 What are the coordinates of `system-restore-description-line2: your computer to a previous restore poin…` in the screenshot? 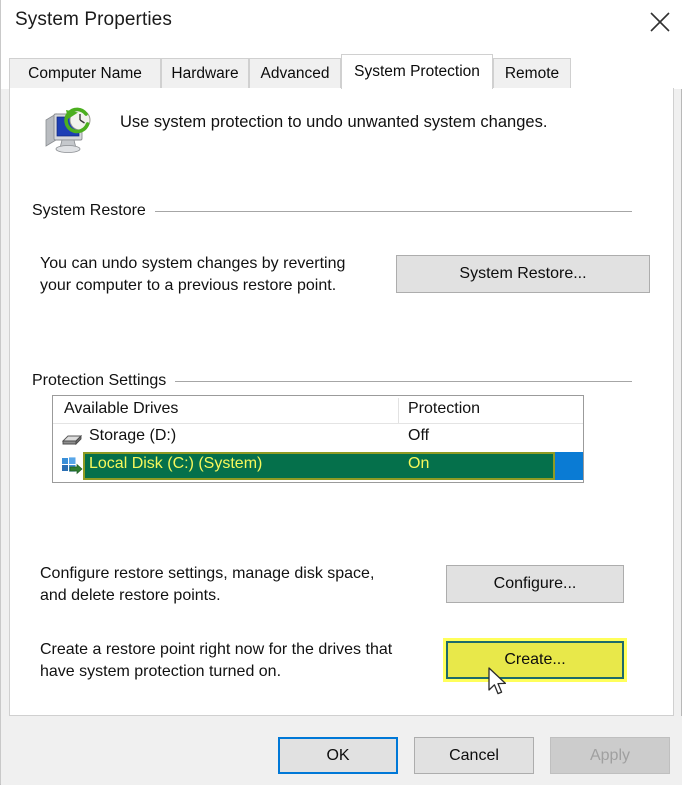 It's located at (188, 285).